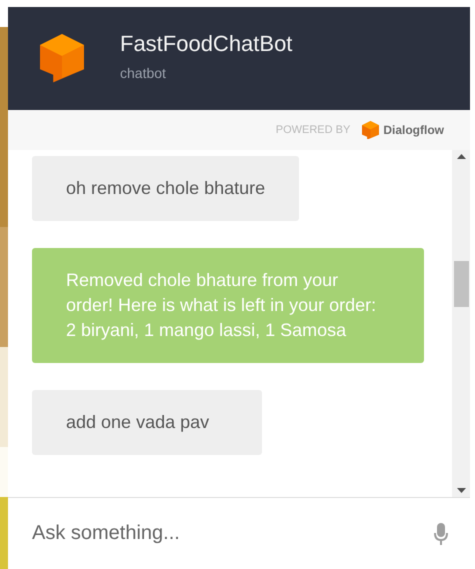 The image size is (475, 569). What do you see at coordinates (313, 130) in the screenshot?
I see `powered-by-label: POWERED BY` at bounding box center [313, 130].